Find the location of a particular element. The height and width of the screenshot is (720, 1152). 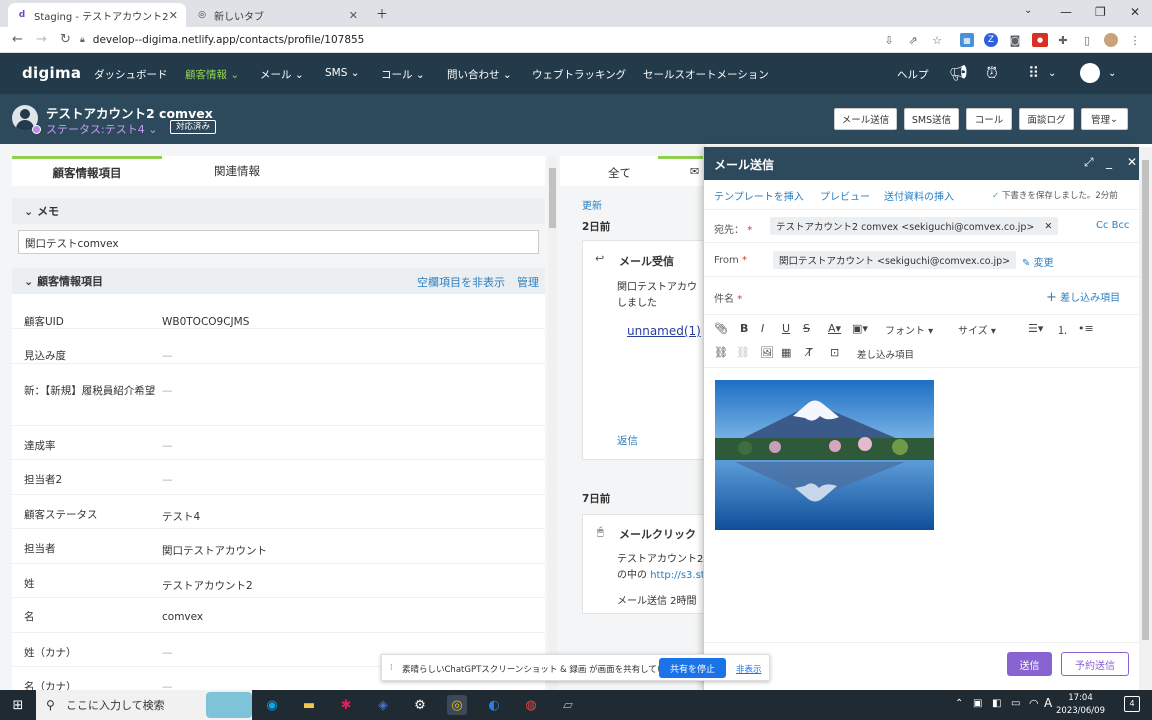

sidepanel-icon: ▯ is located at coordinates (1087, 40).